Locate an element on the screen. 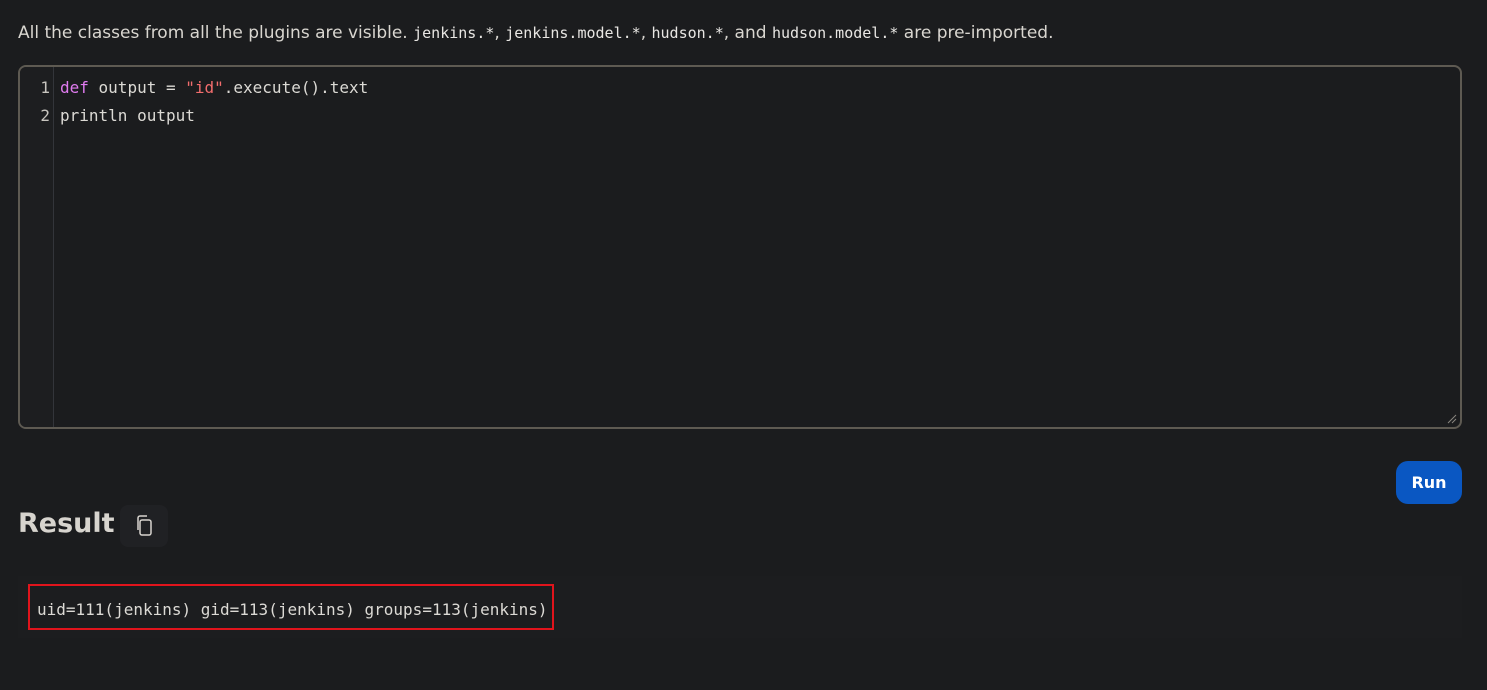 The image size is (1487, 690). package-jenkins-model: jenkins.model.* is located at coordinates (573, 33).